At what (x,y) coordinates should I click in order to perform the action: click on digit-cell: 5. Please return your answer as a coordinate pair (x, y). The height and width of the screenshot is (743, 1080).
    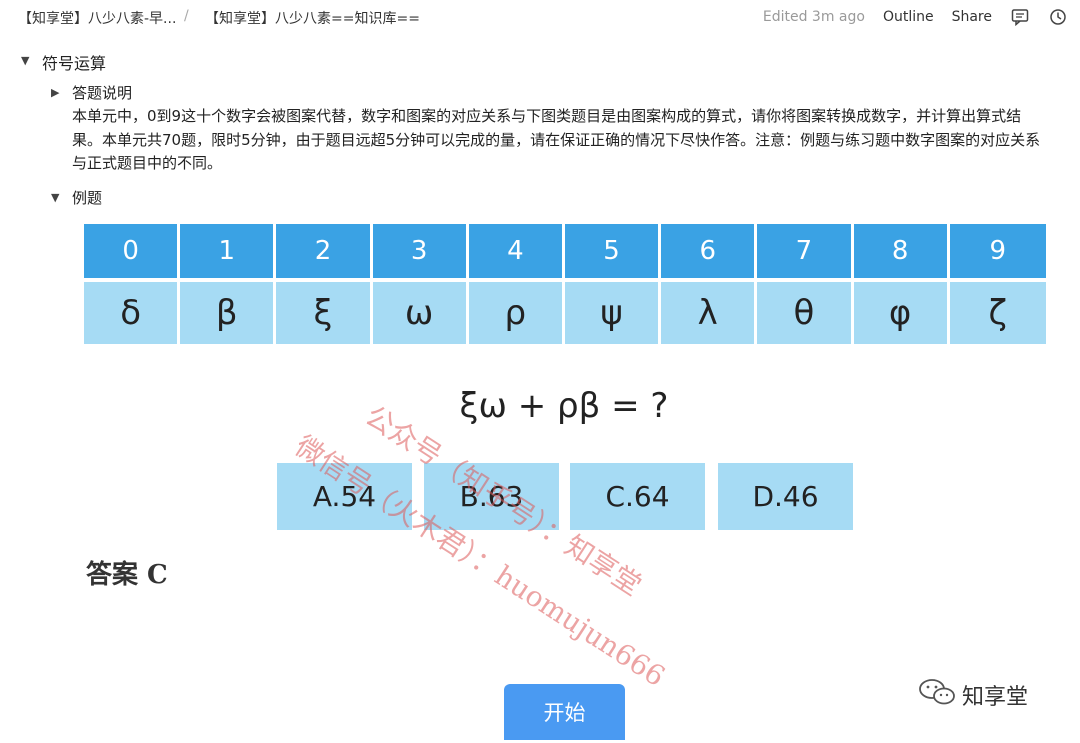
    Looking at the image, I should click on (613, 251).